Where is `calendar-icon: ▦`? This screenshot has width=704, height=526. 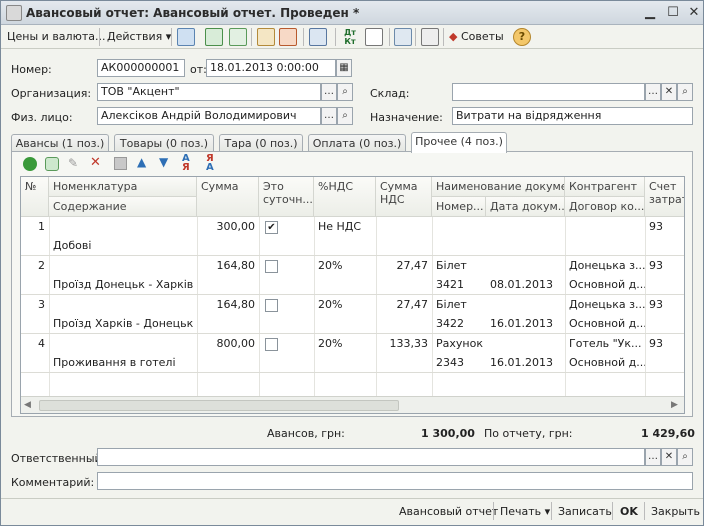 calendar-icon: ▦ is located at coordinates (344, 68).